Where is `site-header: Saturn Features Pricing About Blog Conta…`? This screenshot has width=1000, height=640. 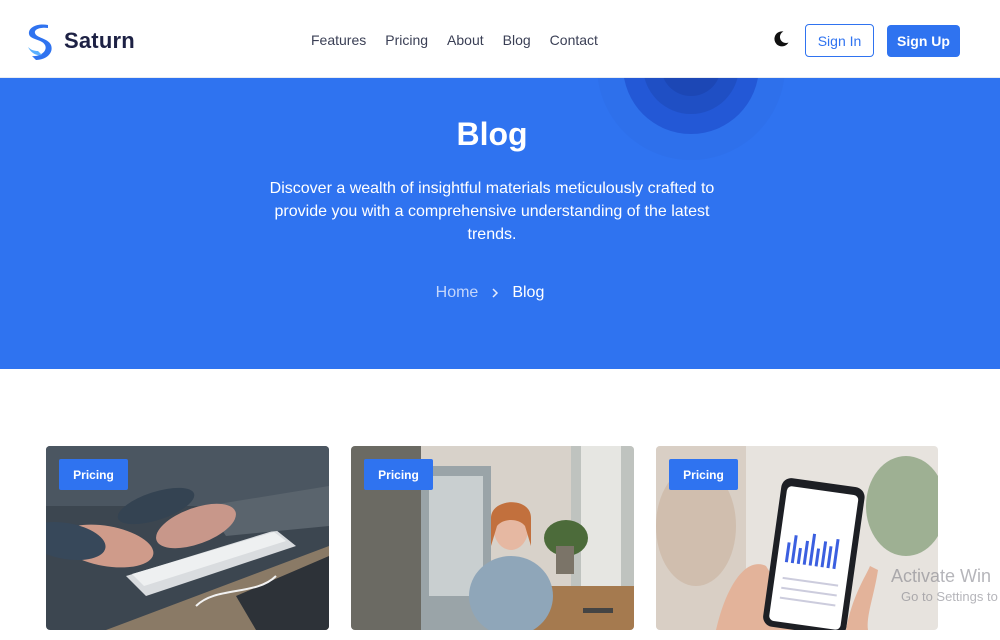 site-header: Saturn Features Pricing About Blog Conta… is located at coordinates (500, 39).